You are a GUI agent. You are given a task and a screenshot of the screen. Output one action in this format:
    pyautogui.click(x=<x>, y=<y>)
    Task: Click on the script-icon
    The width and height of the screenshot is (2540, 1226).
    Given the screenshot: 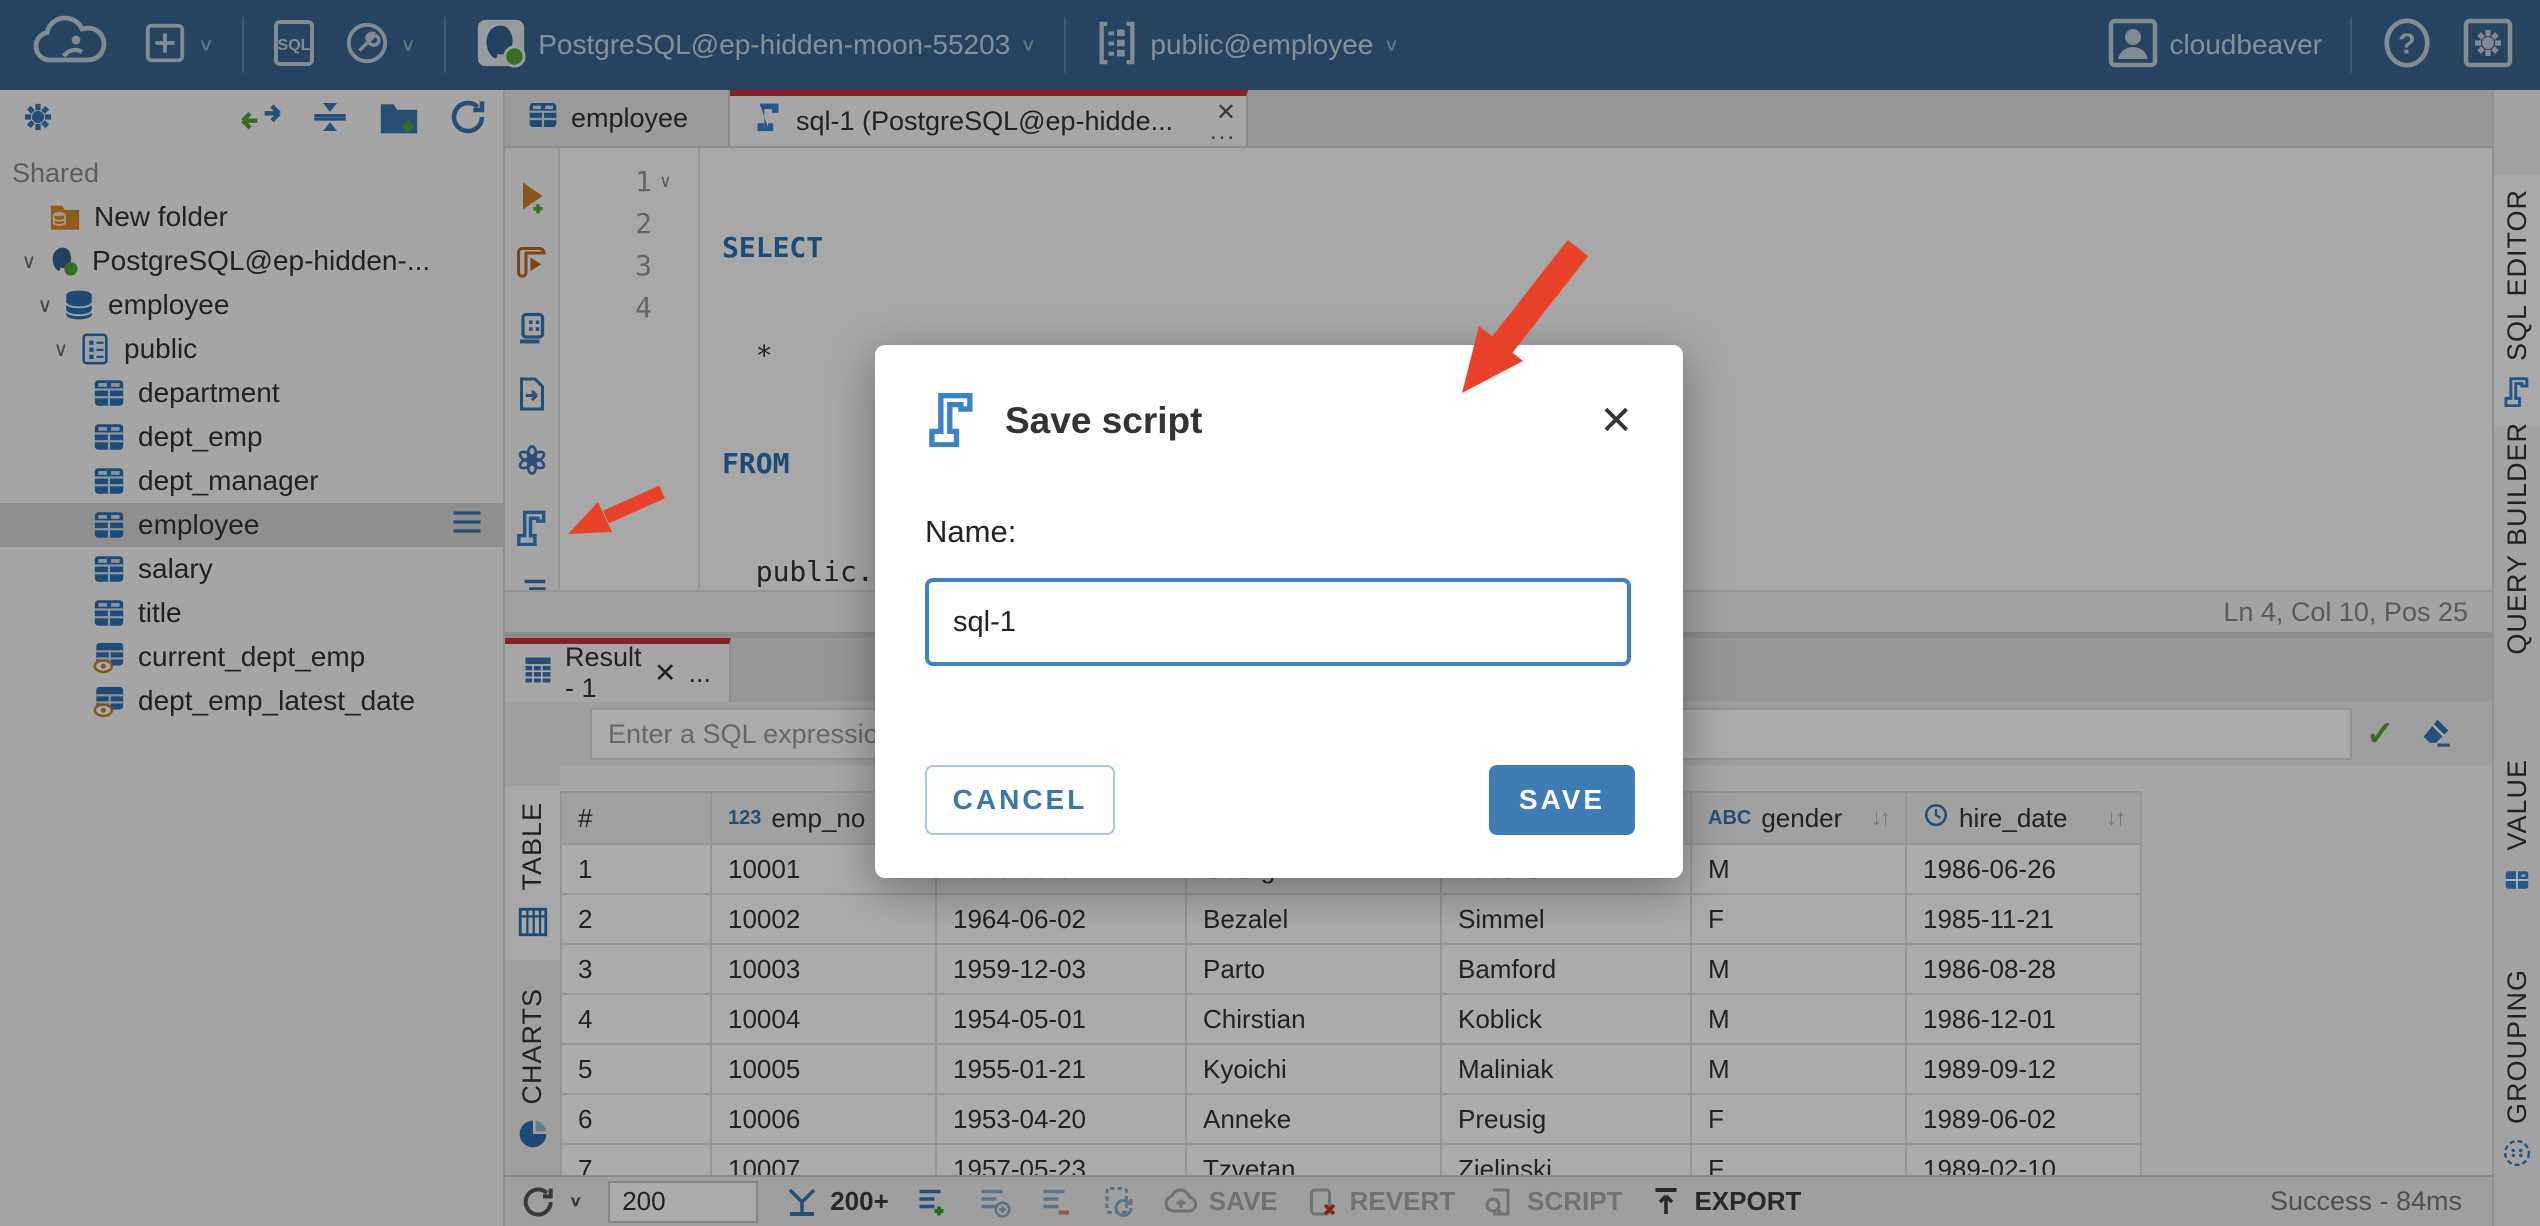 What is the action you would take?
    pyautogui.click(x=952, y=420)
    